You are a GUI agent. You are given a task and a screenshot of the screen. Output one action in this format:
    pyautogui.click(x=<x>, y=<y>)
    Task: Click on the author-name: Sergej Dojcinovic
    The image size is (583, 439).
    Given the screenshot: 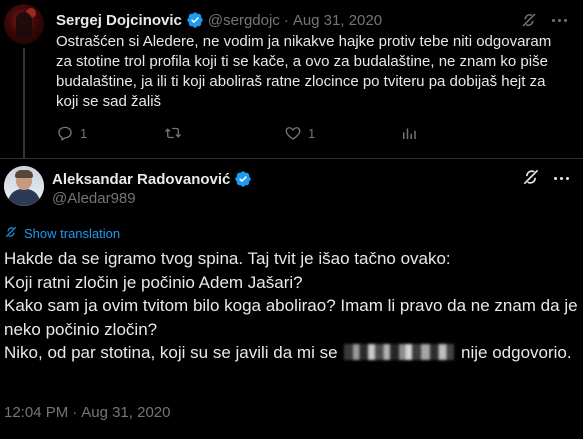 What is the action you would take?
    pyautogui.click(x=119, y=20)
    